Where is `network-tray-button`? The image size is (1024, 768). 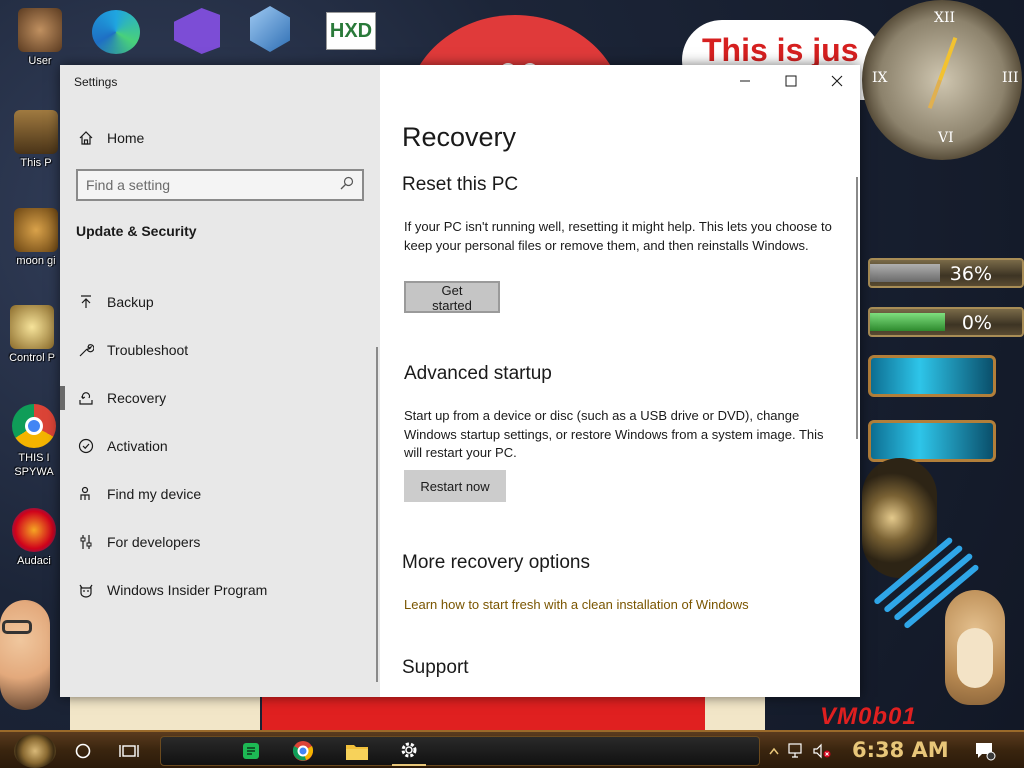
network-tray-button is located at coordinates (797, 751).